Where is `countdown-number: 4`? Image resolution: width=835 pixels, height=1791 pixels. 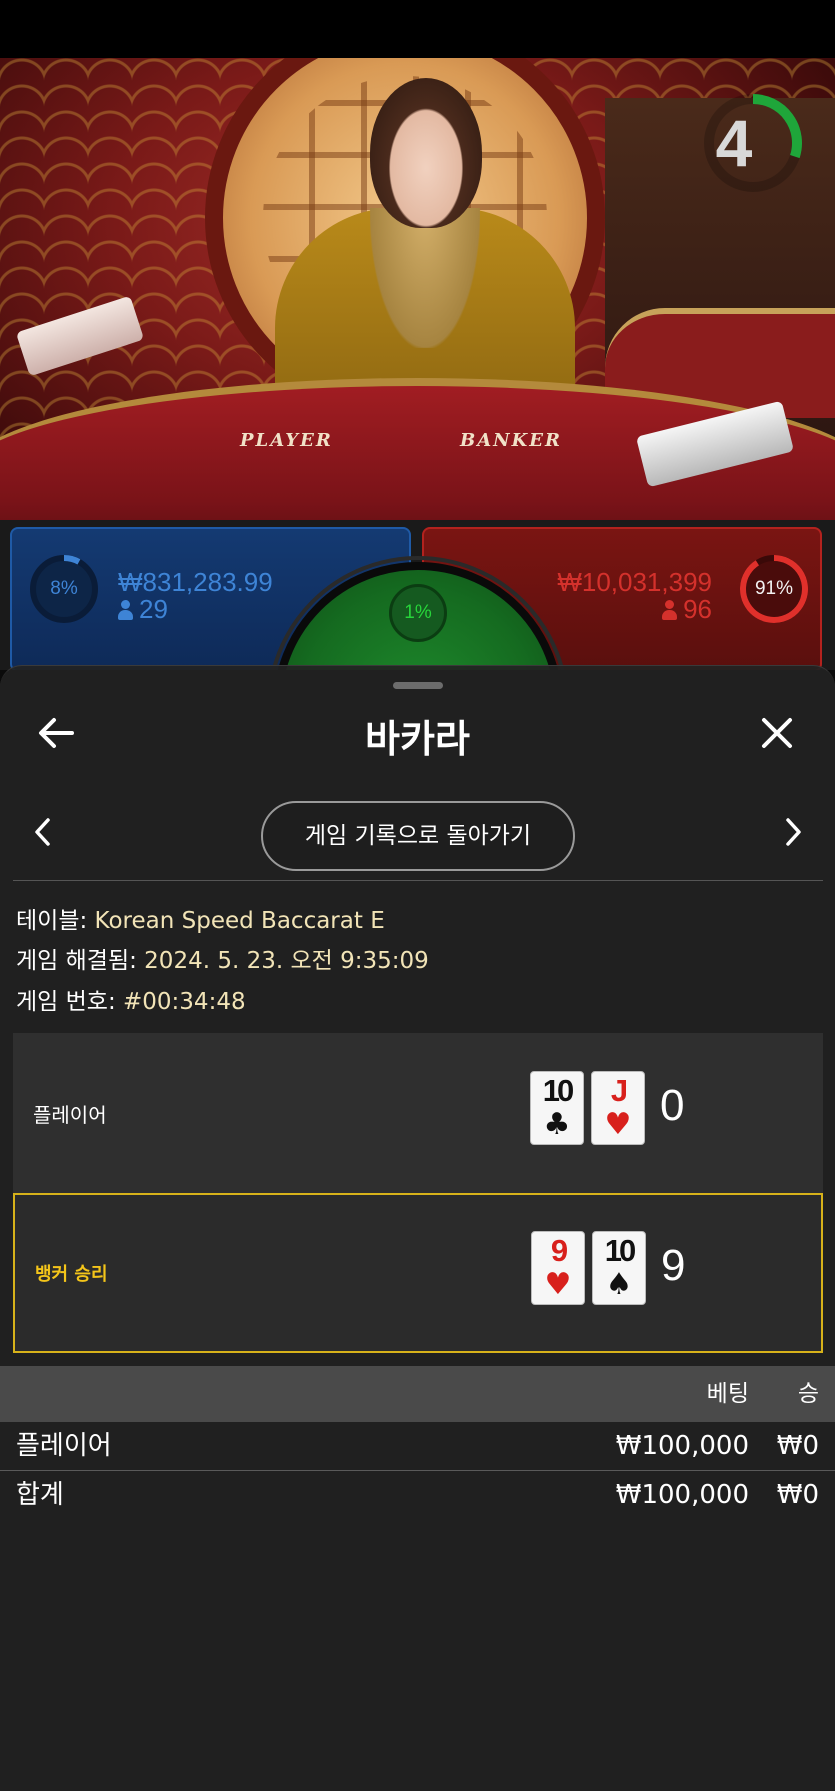 countdown-number: 4 is located at coordinates (734, 143).